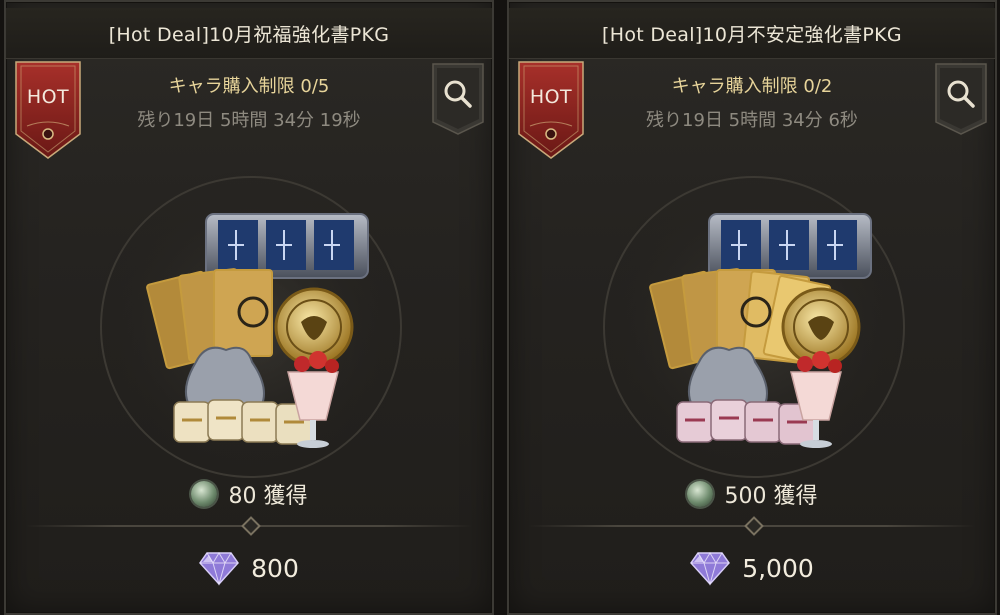 Image resolution: width=1000 pixels, height=615 pixels. Describe the element at coordinates (752, 86) in the screenshot. I see `purchase-limit: キャラ購入制限 0/2` at that location.